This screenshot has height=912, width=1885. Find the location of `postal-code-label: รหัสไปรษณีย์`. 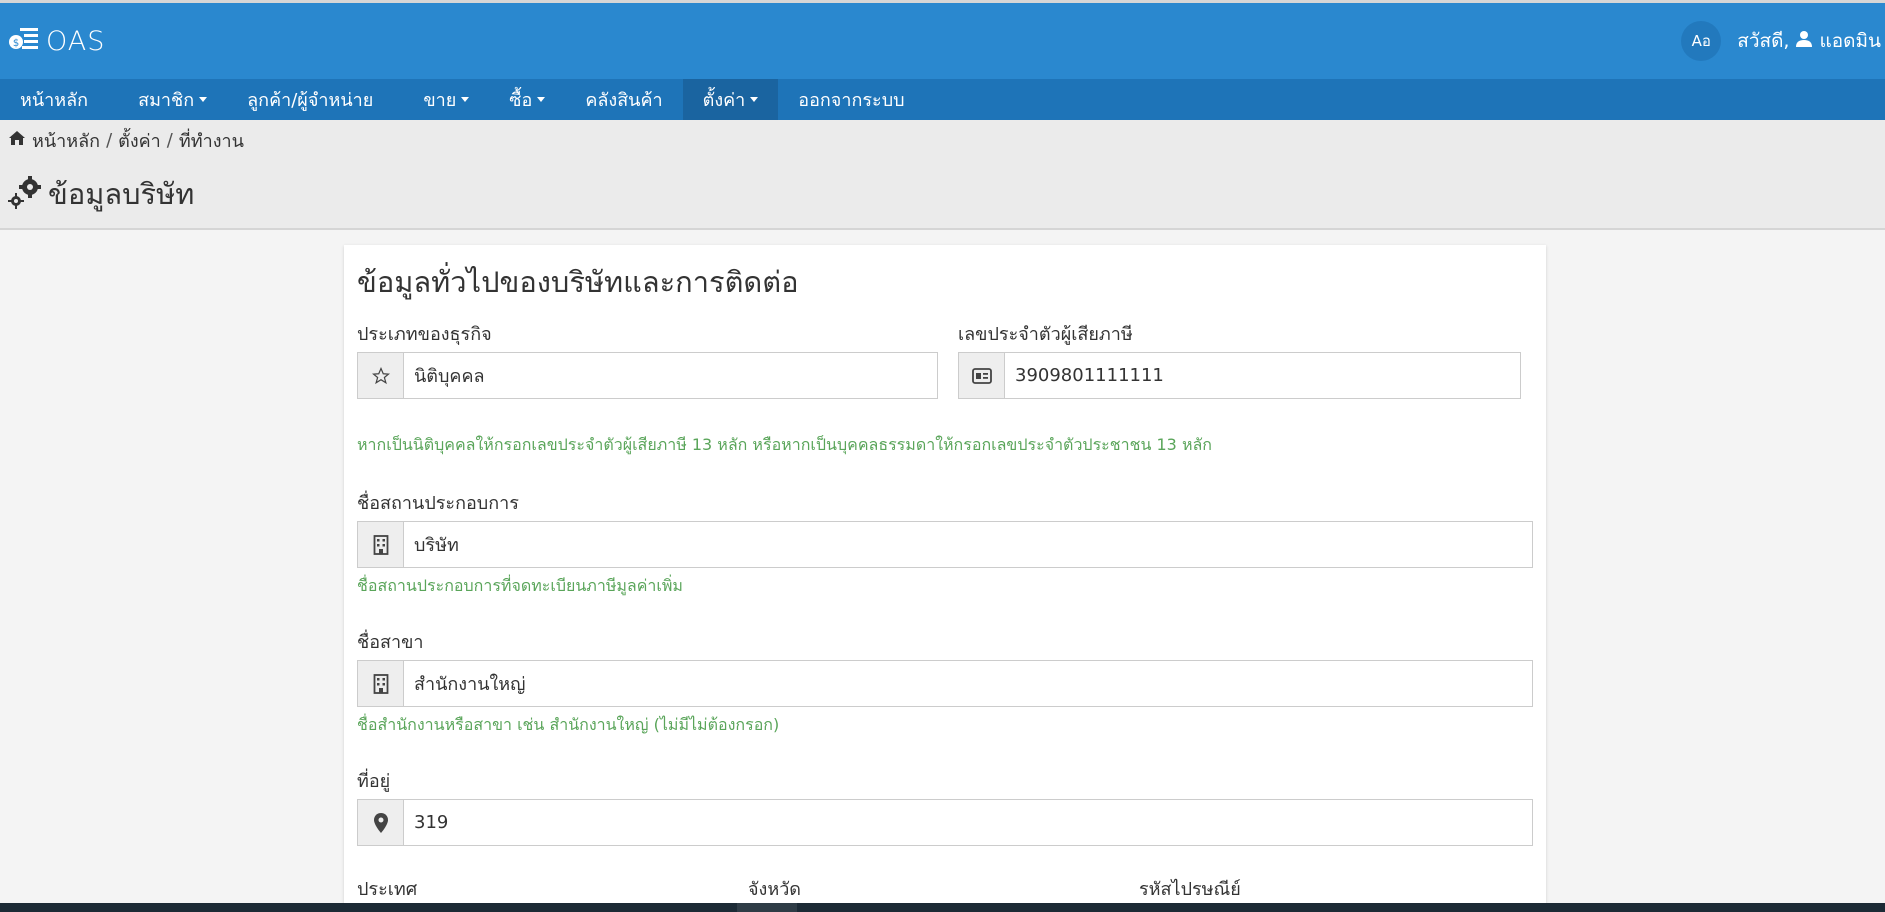

postal-code-label: รหัสไปรษณีย์ is located at coordinates (1190, 889).